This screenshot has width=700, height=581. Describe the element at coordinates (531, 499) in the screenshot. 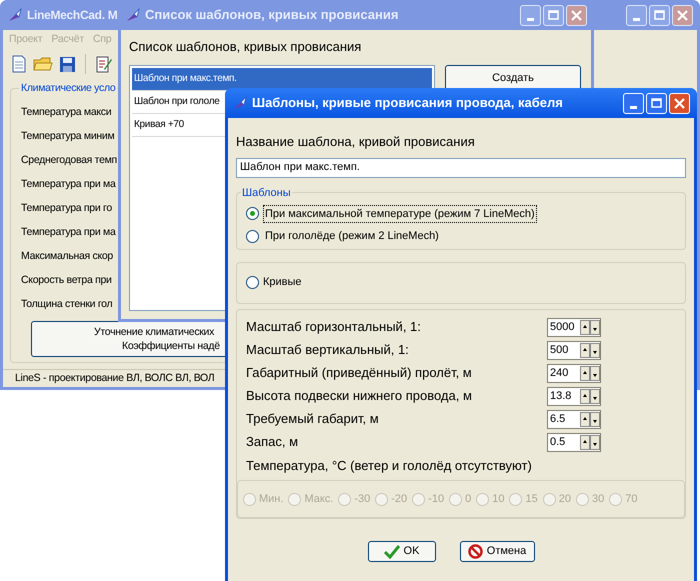

I see `radio-label: 15` at that location.